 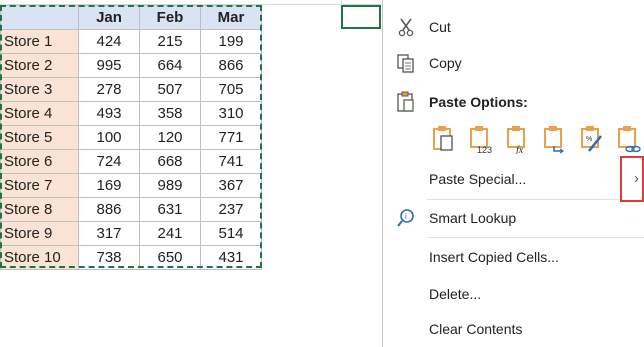 What do you see at coordinates (636, 178) in the screenshot?
I see `chevron-right-icon: ›` at bounding box center [636, 178].